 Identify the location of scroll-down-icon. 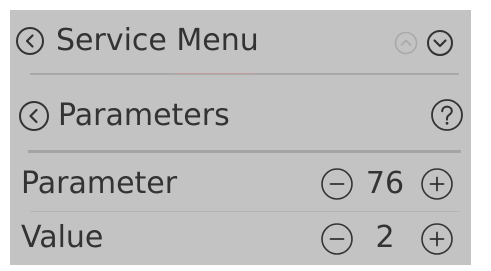
(440, 43).